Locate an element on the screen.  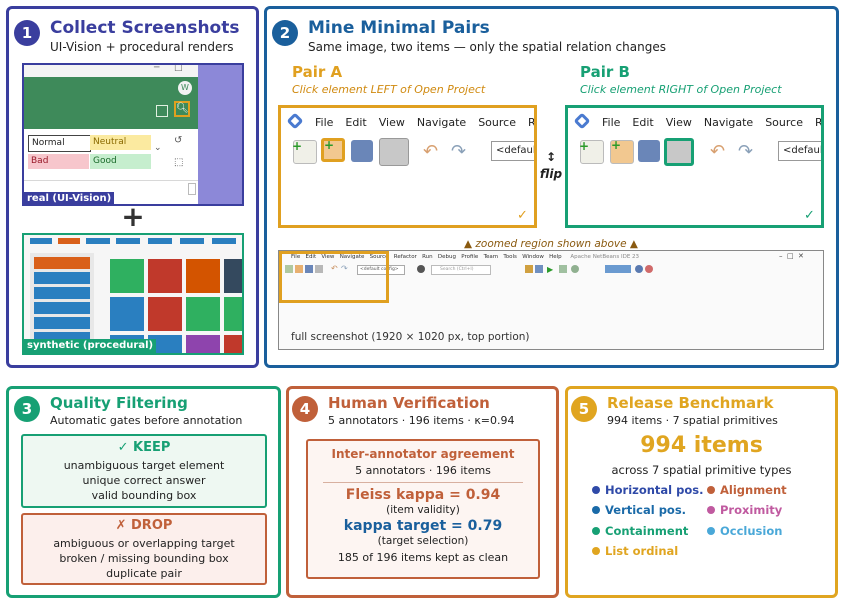
primitive-list-ordinal: List ordinal is located at coordinates (635, 551).